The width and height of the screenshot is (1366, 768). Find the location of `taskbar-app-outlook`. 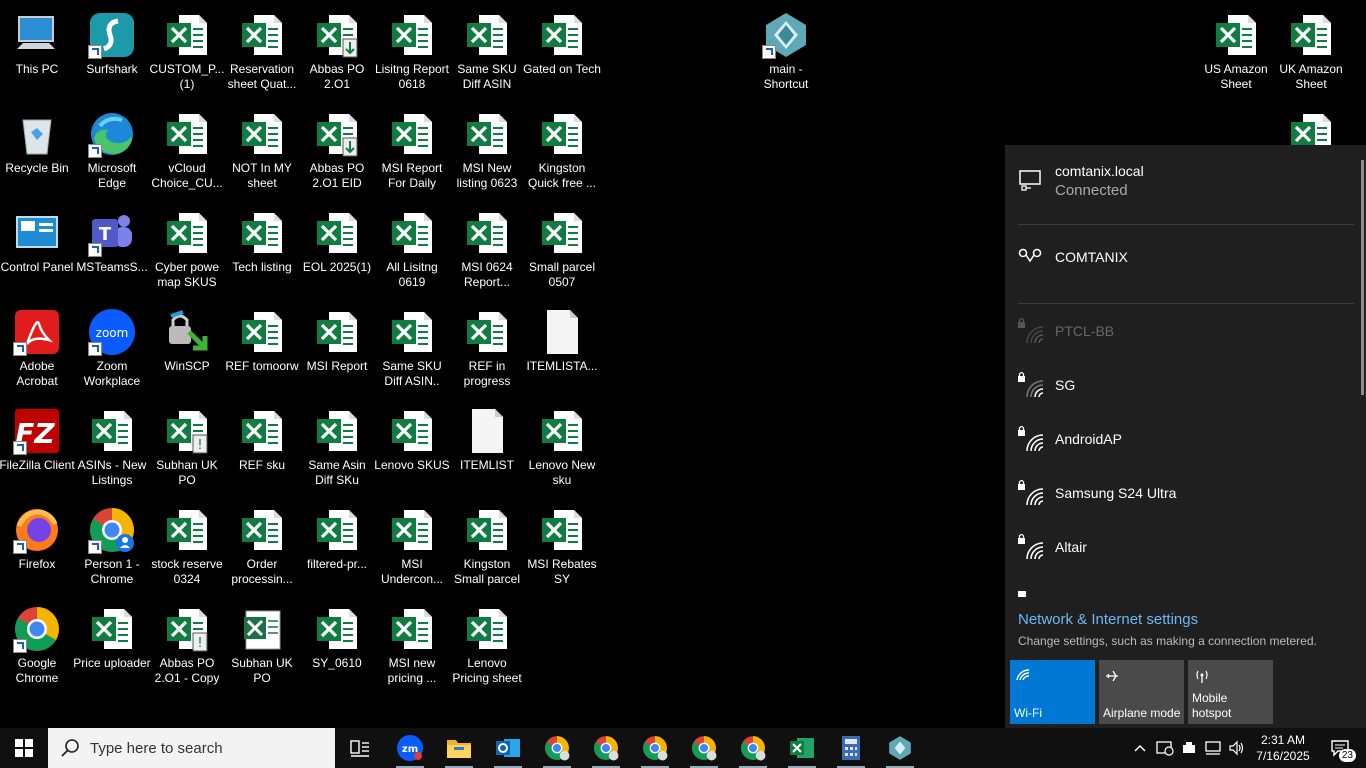

taskbar-app-outlook is located at coordinates (508, 748).